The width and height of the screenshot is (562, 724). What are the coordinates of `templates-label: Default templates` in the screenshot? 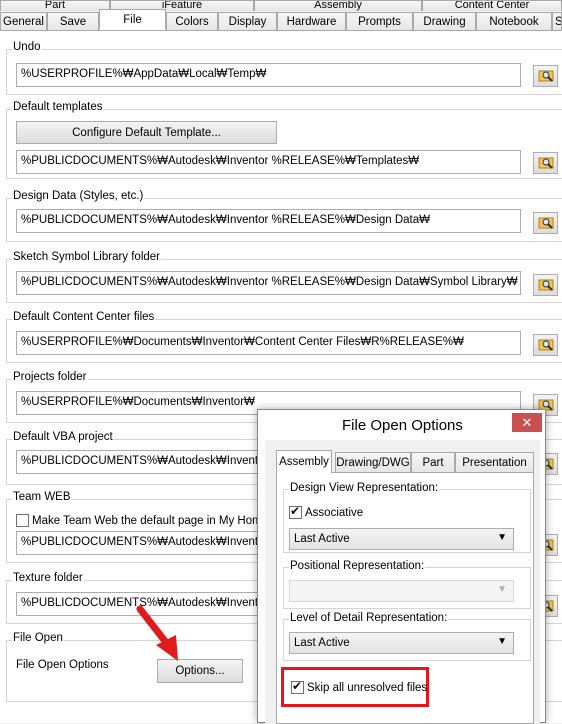 It's located at (58, 107).